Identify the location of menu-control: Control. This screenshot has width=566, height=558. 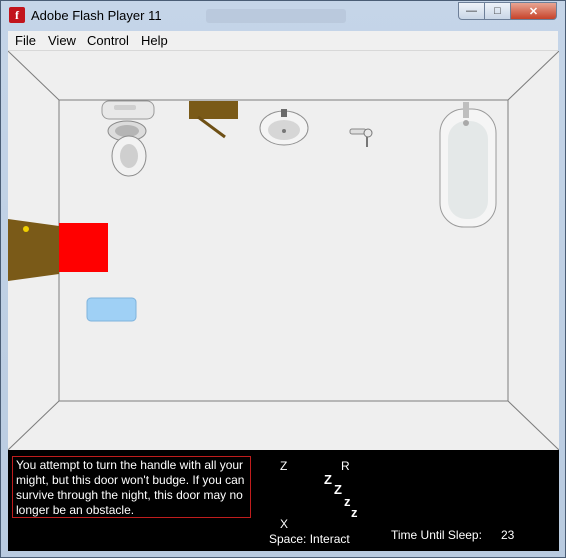
(108, 40).